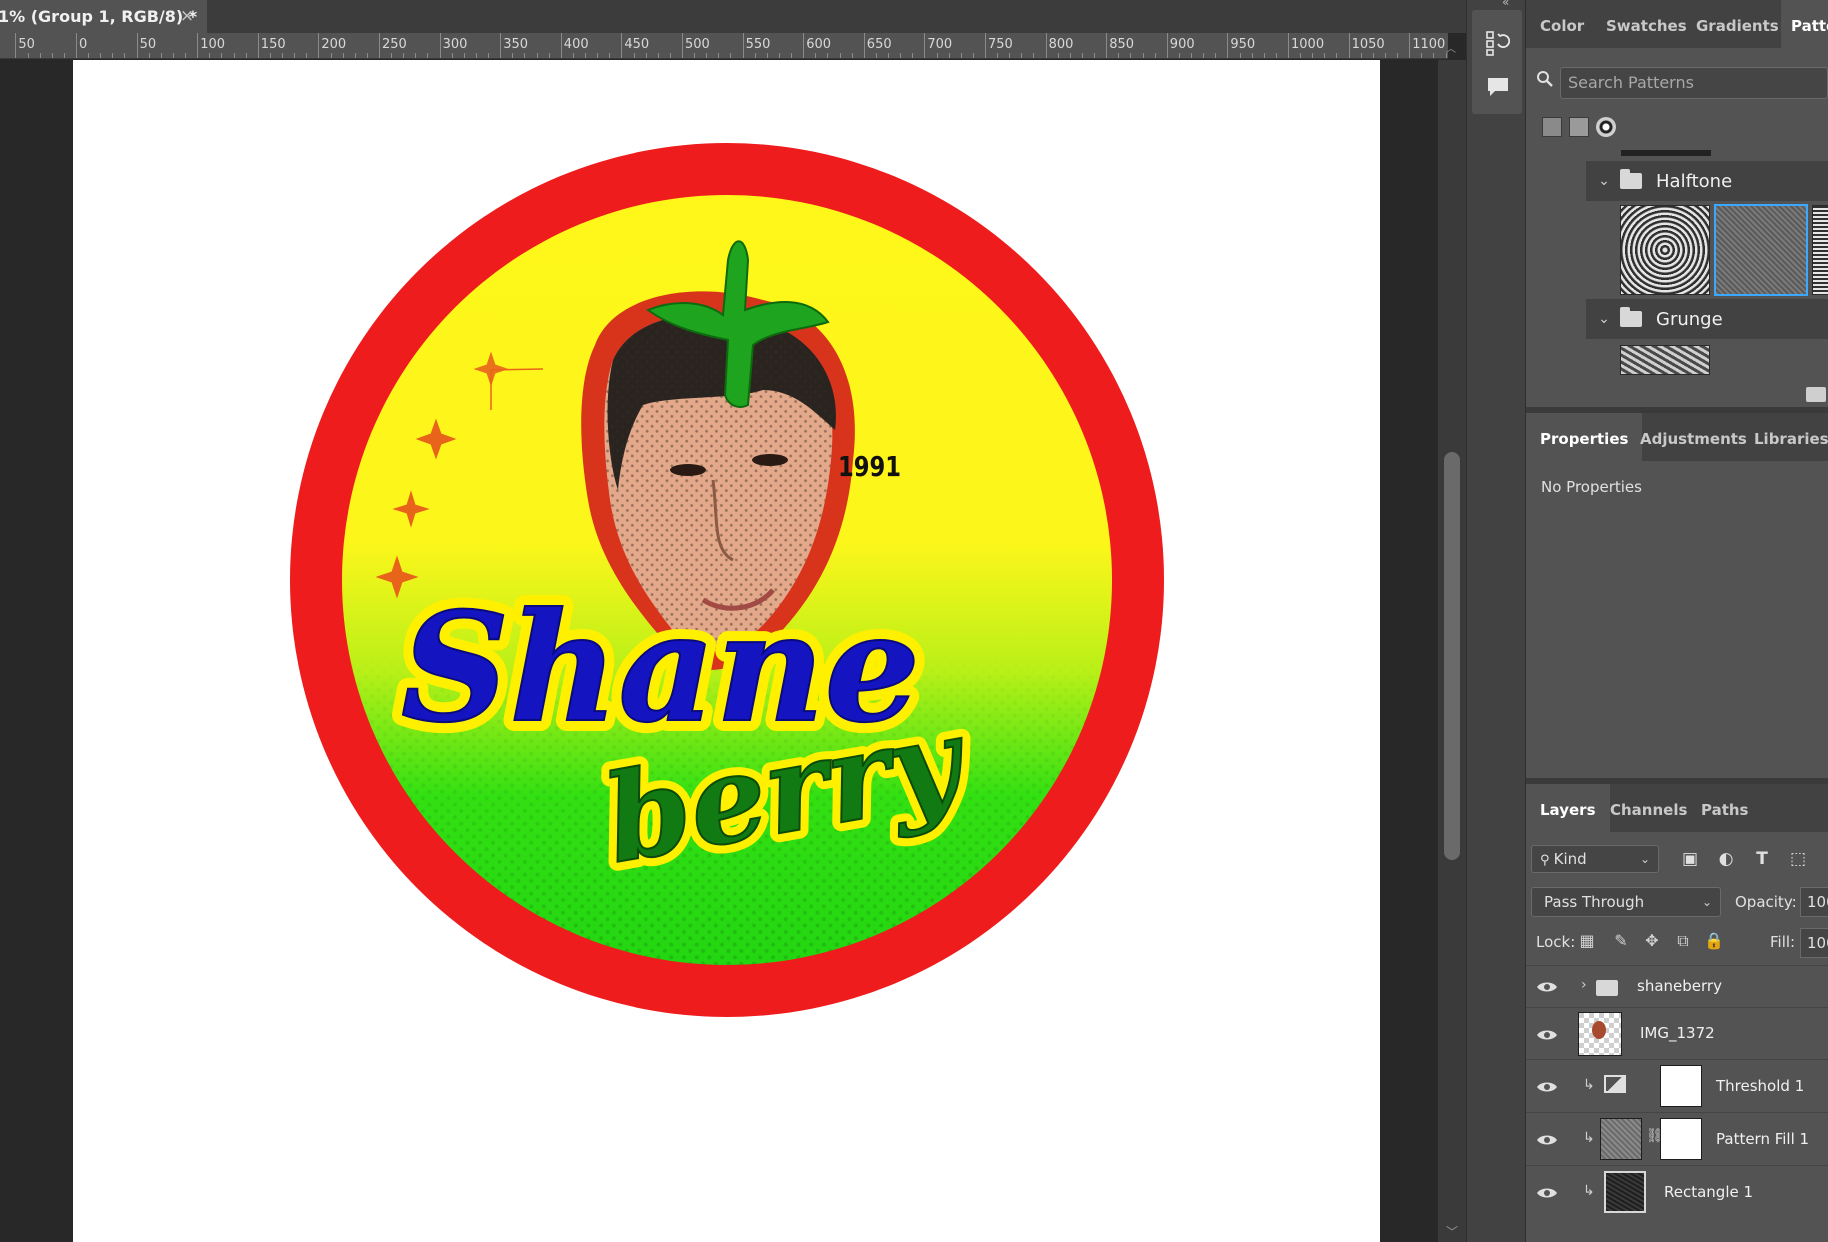  What do you see at coordinates (1498, 87) in the screenshot?
I see `comment-icon` at bounding box center [1498, 87].